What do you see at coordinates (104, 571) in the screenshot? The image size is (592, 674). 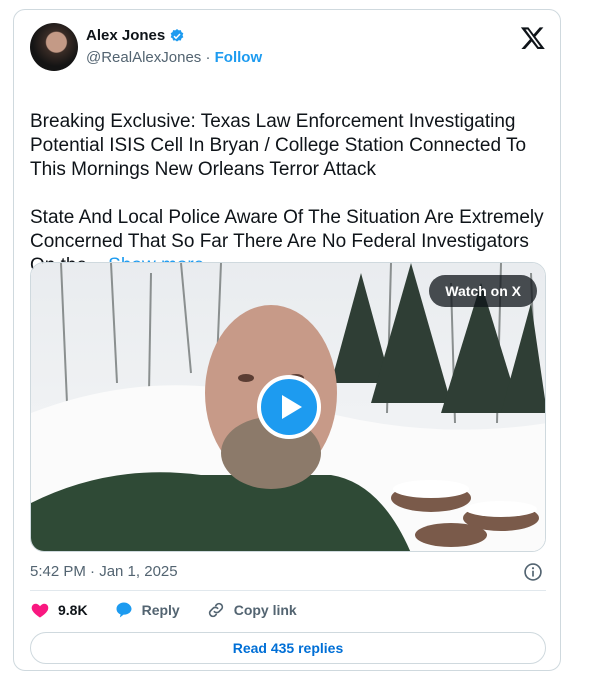 I see `tweet-timestamp: 5:42 PM · Jan 1, 2025` at bounding box center [104, 571].